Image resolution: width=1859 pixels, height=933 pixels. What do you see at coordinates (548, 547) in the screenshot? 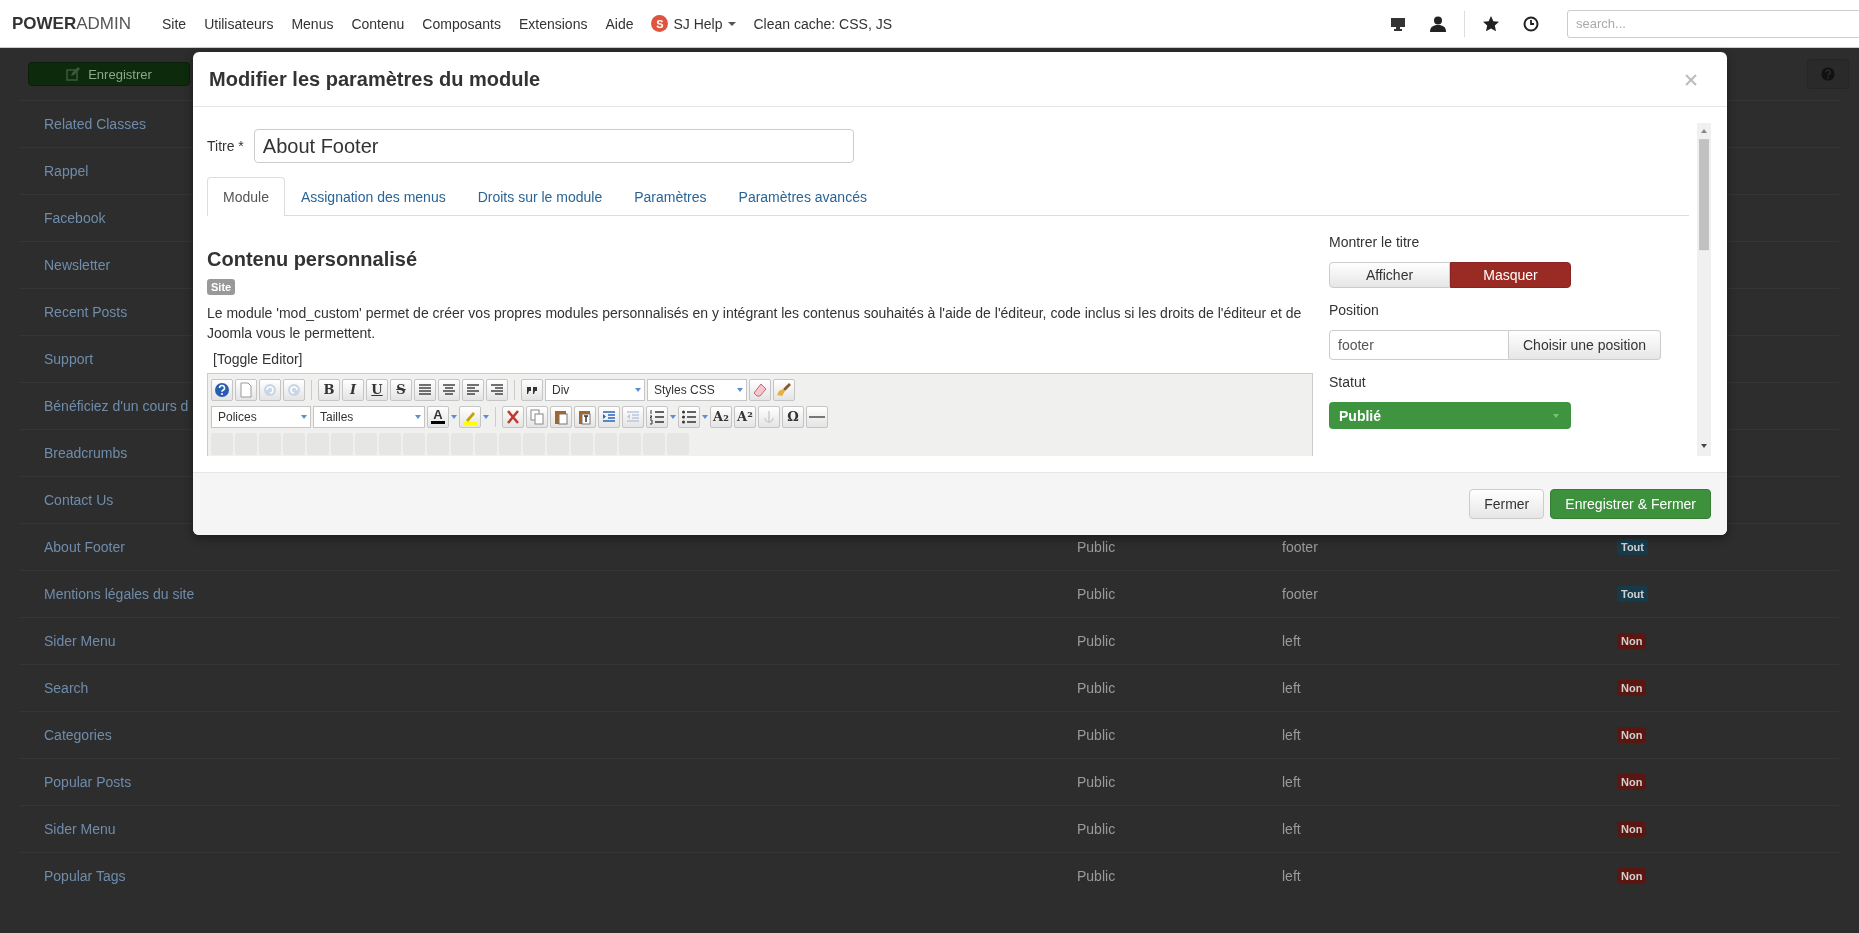
I see `module-title: About Footer` at bounding box center [548, 547].